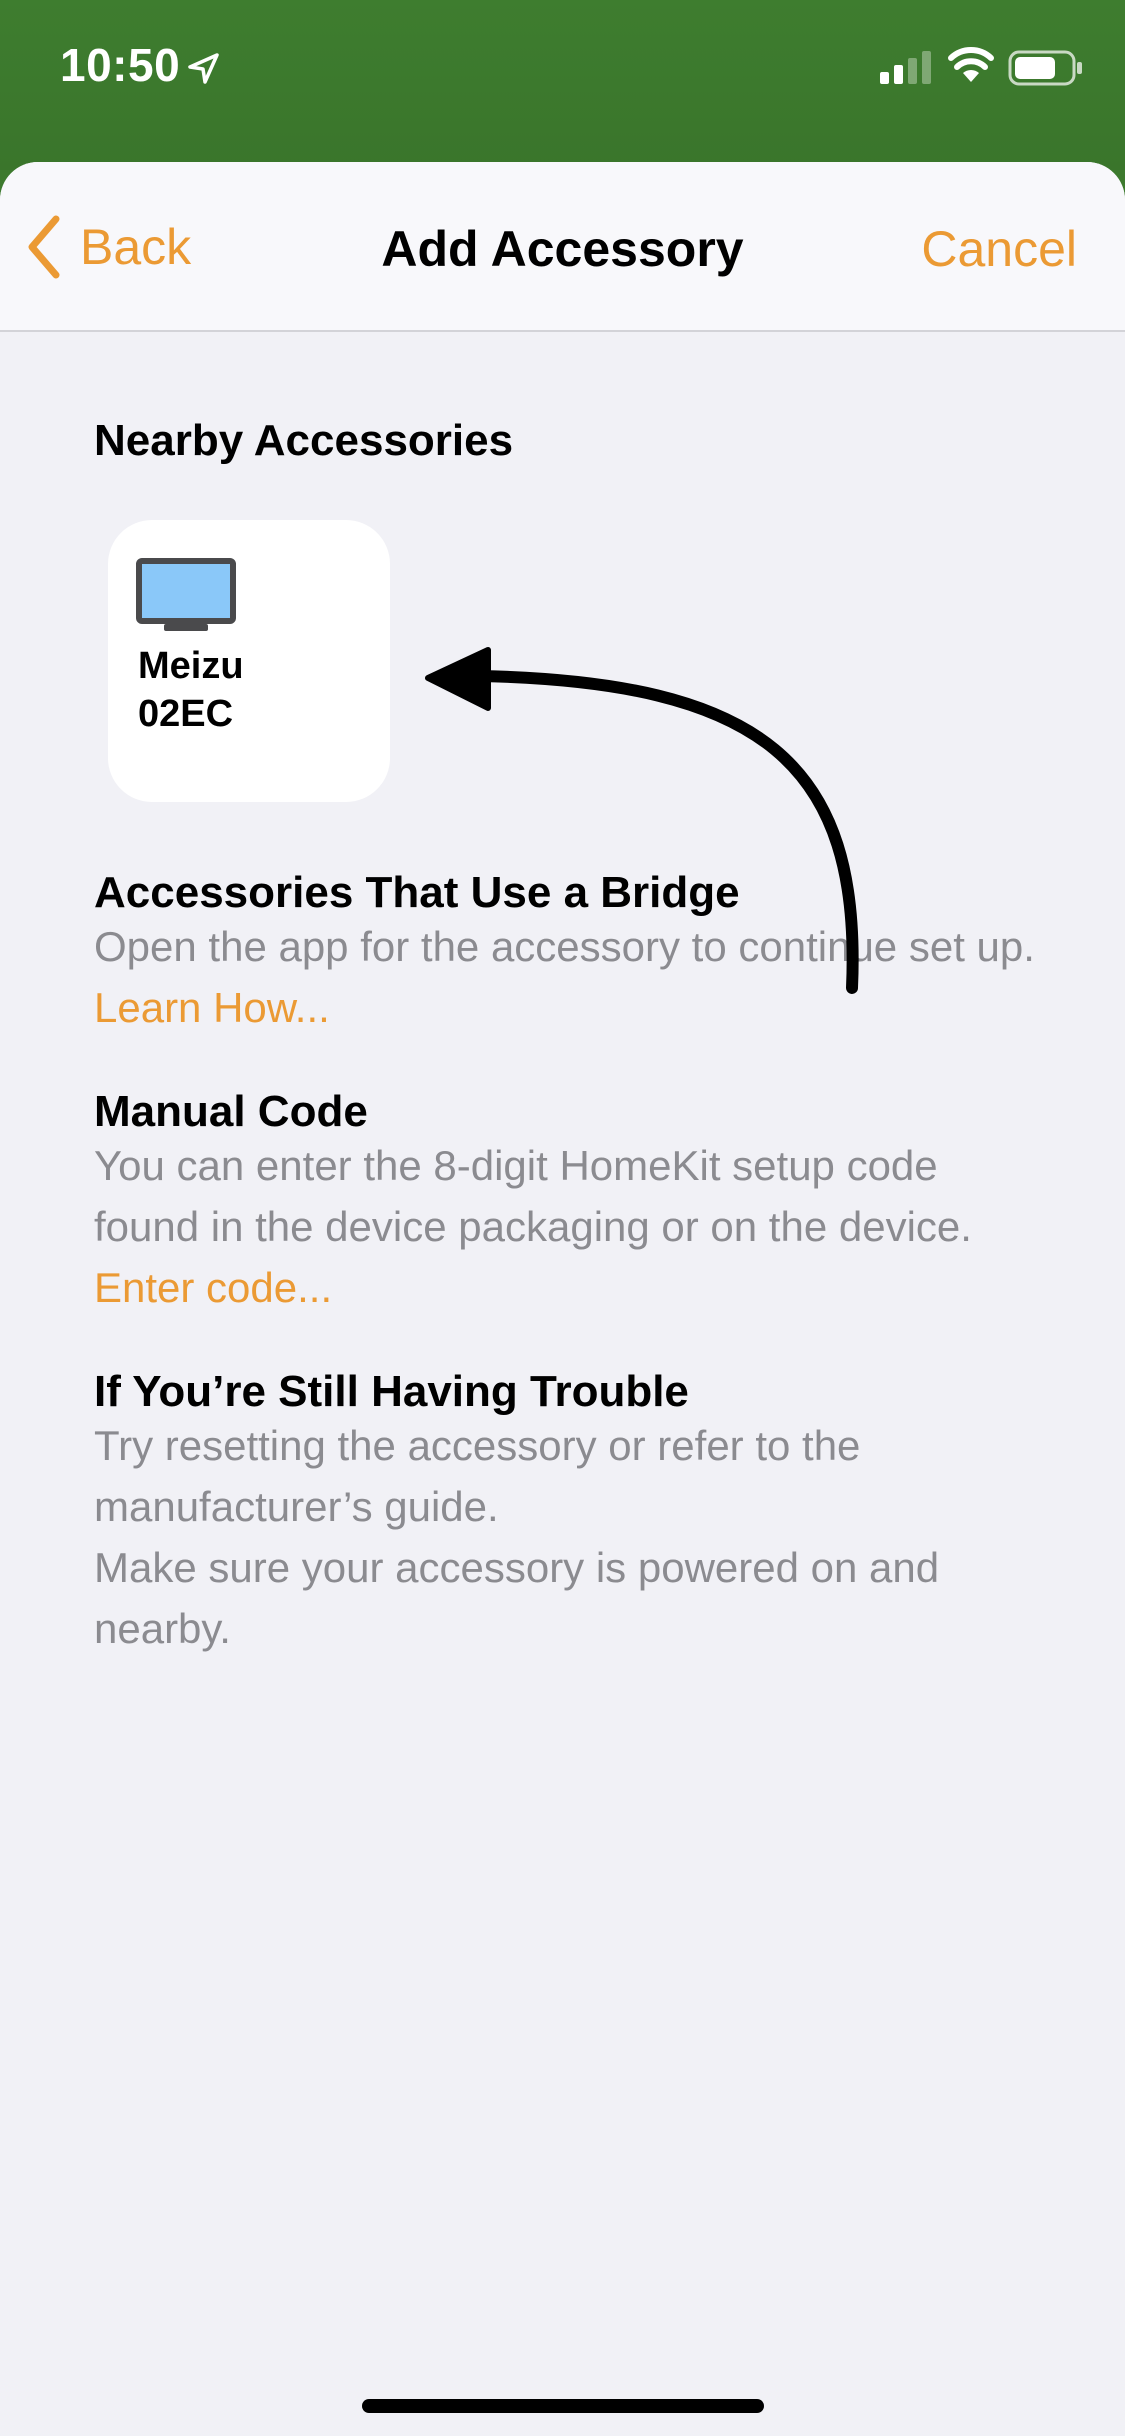  I want to click on location-arrow-icon, so click(203, 71).